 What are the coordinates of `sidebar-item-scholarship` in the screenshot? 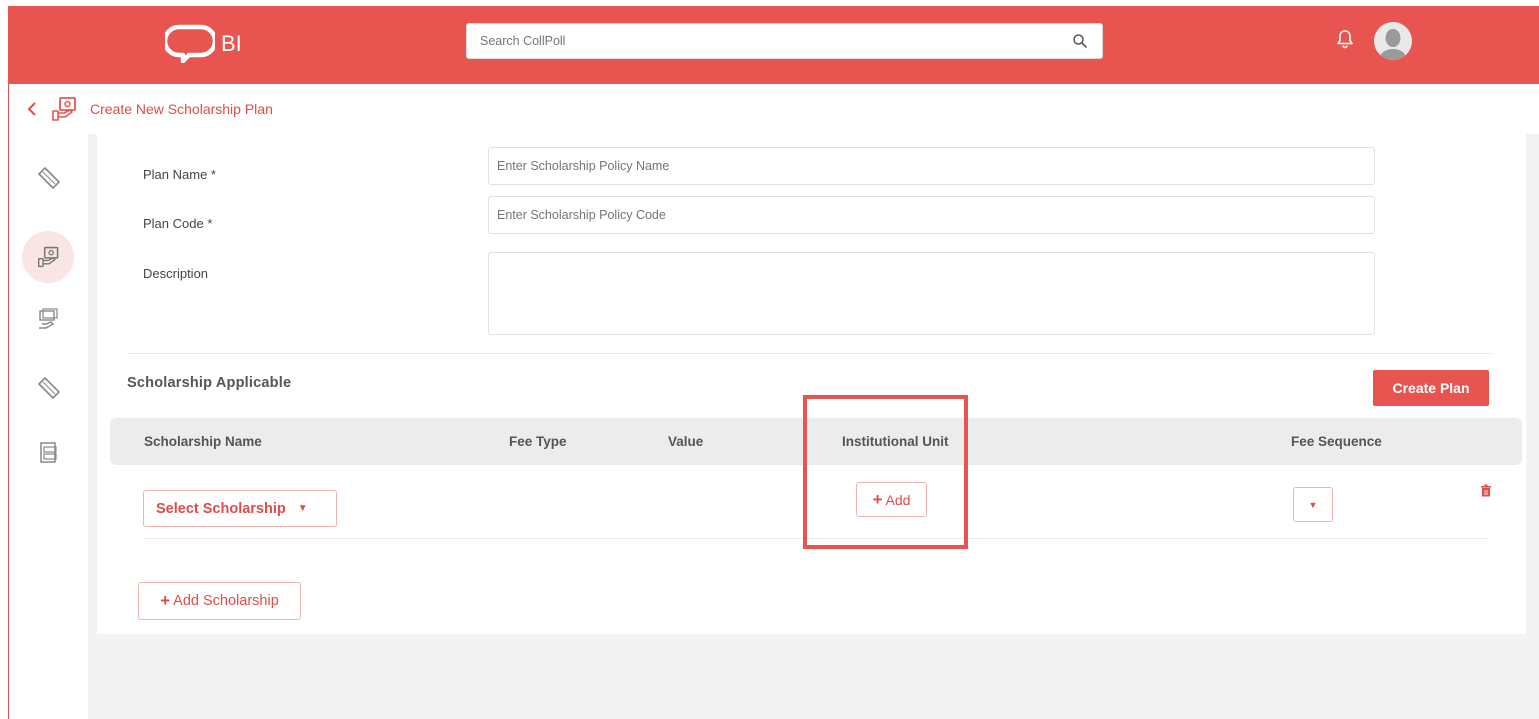 It's located at (49, 257).